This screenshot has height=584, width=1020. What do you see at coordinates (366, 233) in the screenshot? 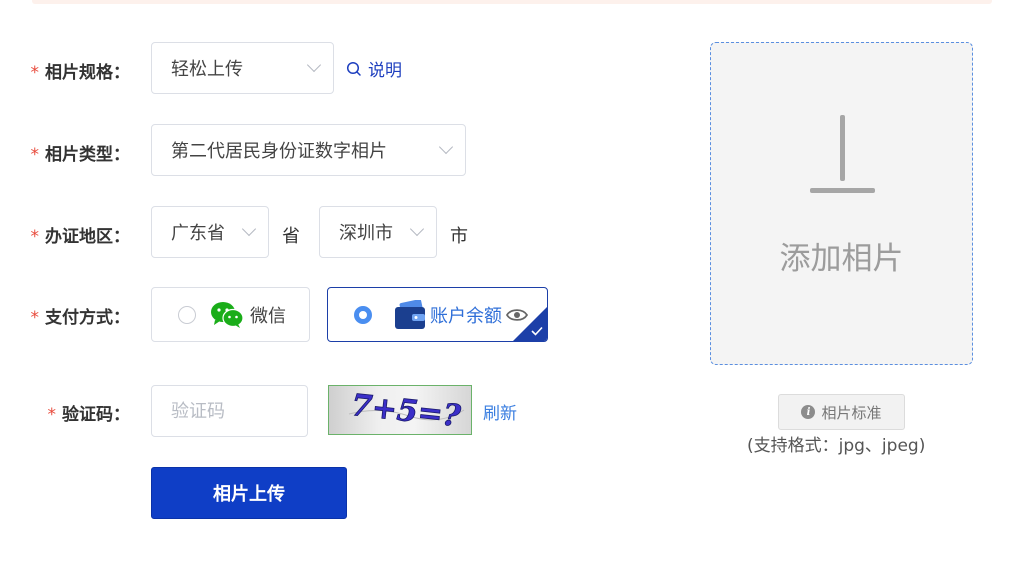
I see `city-select-value: 深圳市` at bounding box center [366, 233].